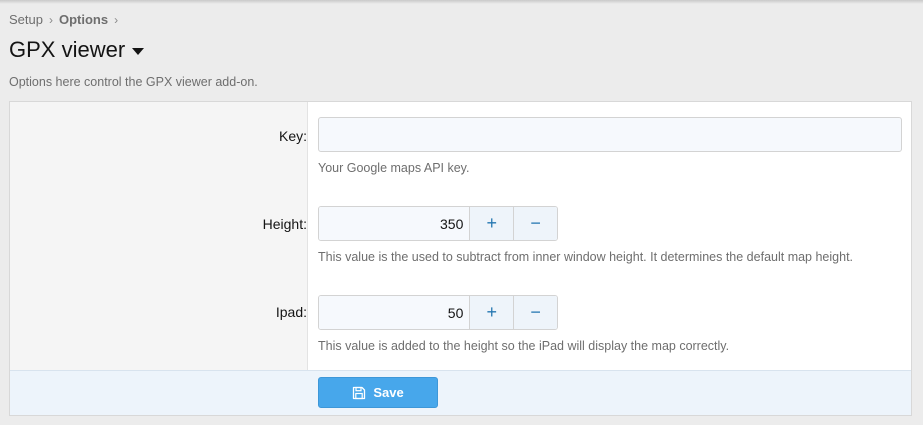 The image size is (923, 425). I want to click on caret-down-icon, so click(138, 51).